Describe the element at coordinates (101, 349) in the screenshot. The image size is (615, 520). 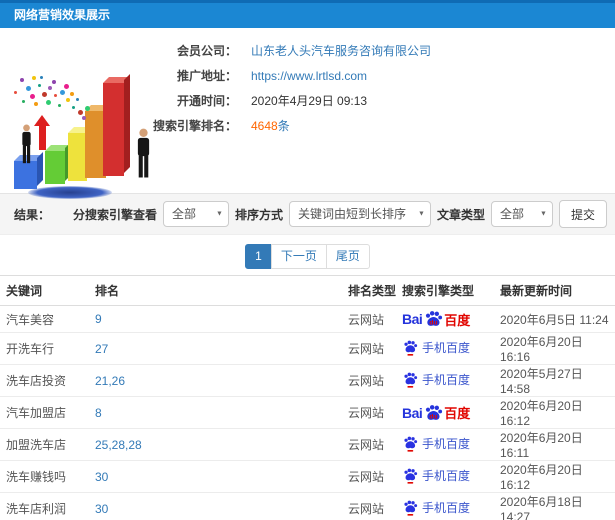
I see `rank-link: 27` at that location.